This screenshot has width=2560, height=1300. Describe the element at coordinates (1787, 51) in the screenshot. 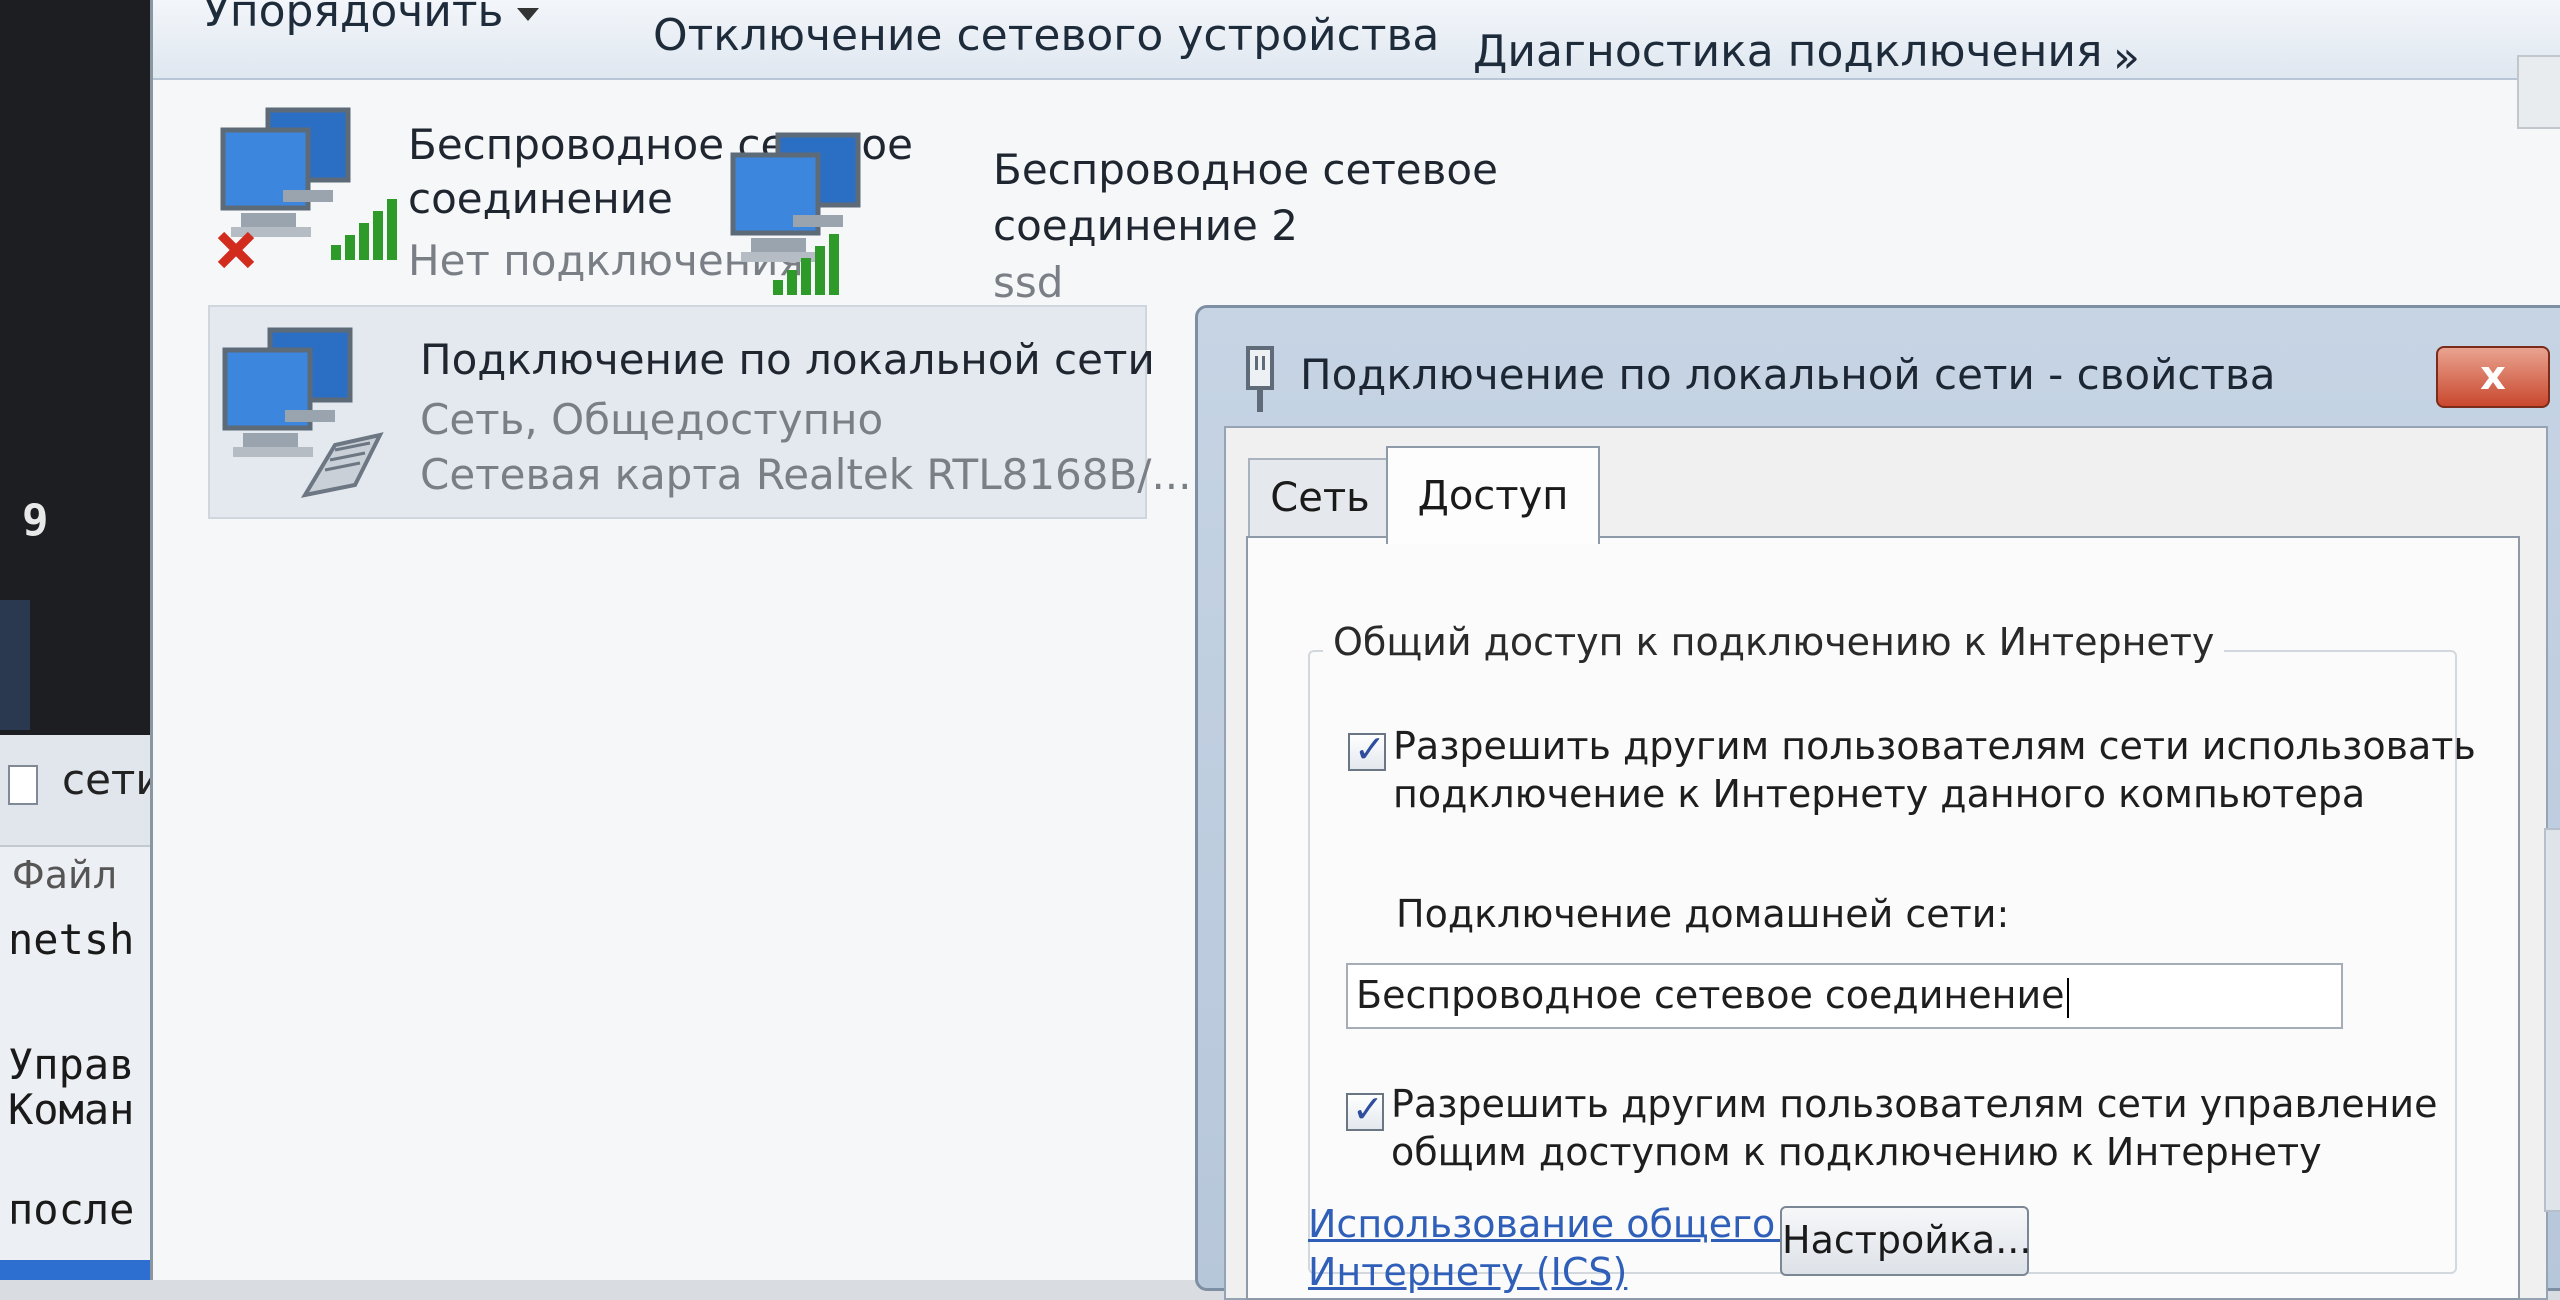

I see `diagnose-button: Диагностика подключения` at that location.